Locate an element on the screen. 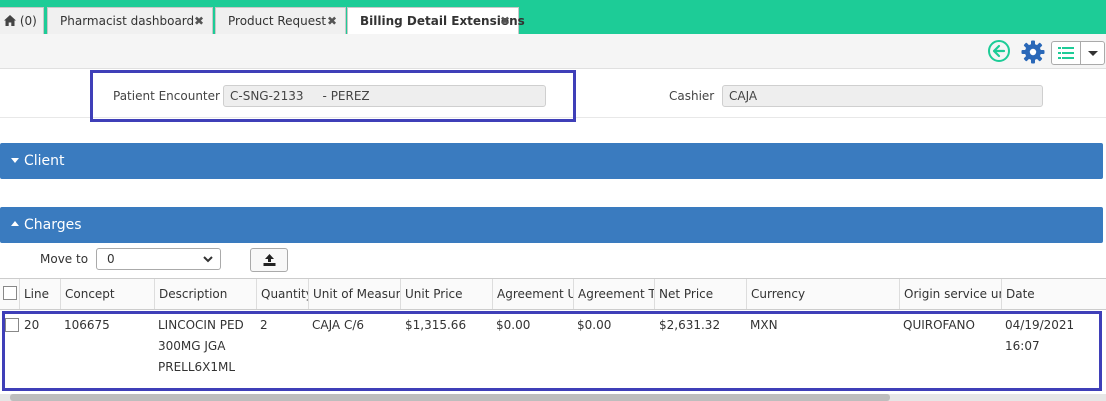  settings-button is located at coordinates (1033, 53).